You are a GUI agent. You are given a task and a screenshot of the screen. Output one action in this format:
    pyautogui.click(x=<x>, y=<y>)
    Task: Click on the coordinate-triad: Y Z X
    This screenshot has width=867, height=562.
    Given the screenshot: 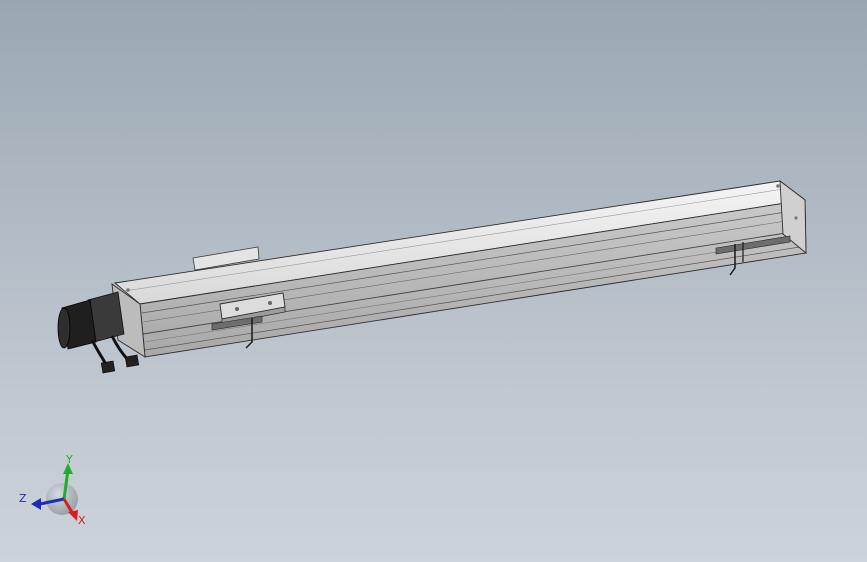 What is the action you would take?
    pyautogui.click(x=52, y=490)
    